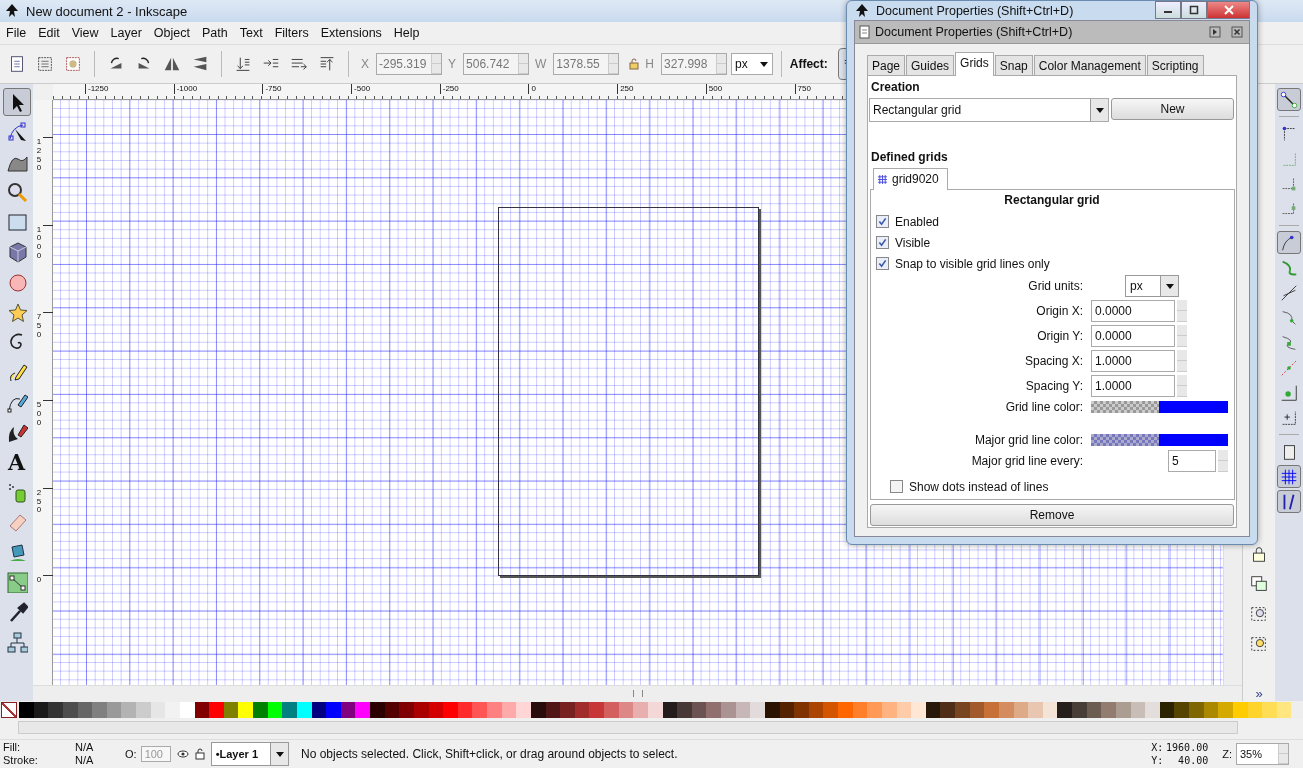  What do you see at coordinates (365, 64) in the screenshot?
I see `field-label: X` at bounding box center [365, 64].